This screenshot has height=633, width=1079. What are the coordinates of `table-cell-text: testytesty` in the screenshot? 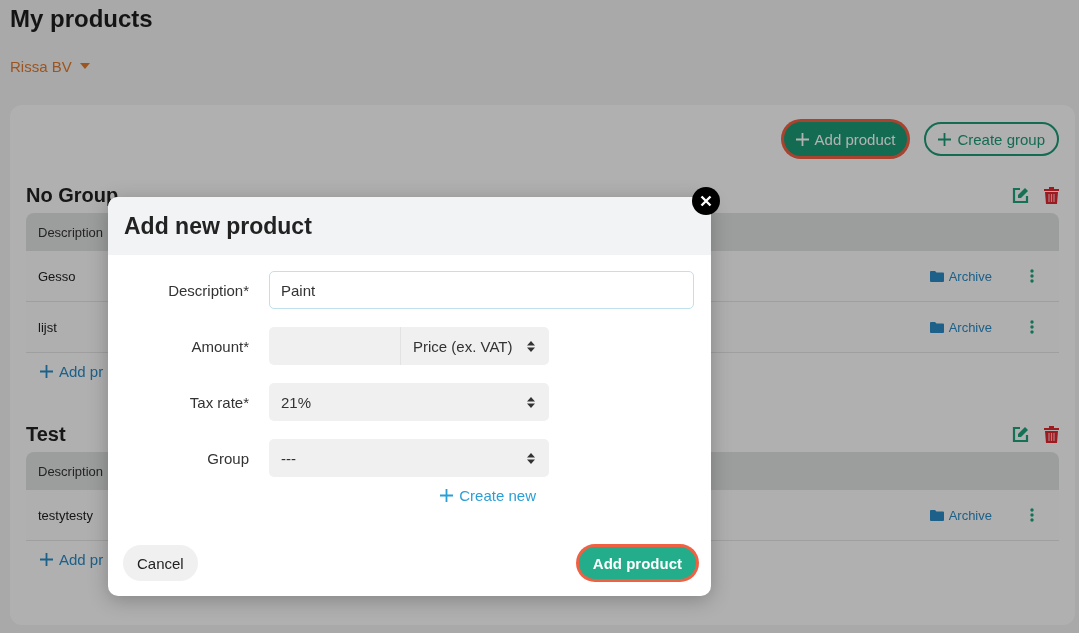 It's located at (66, 515).